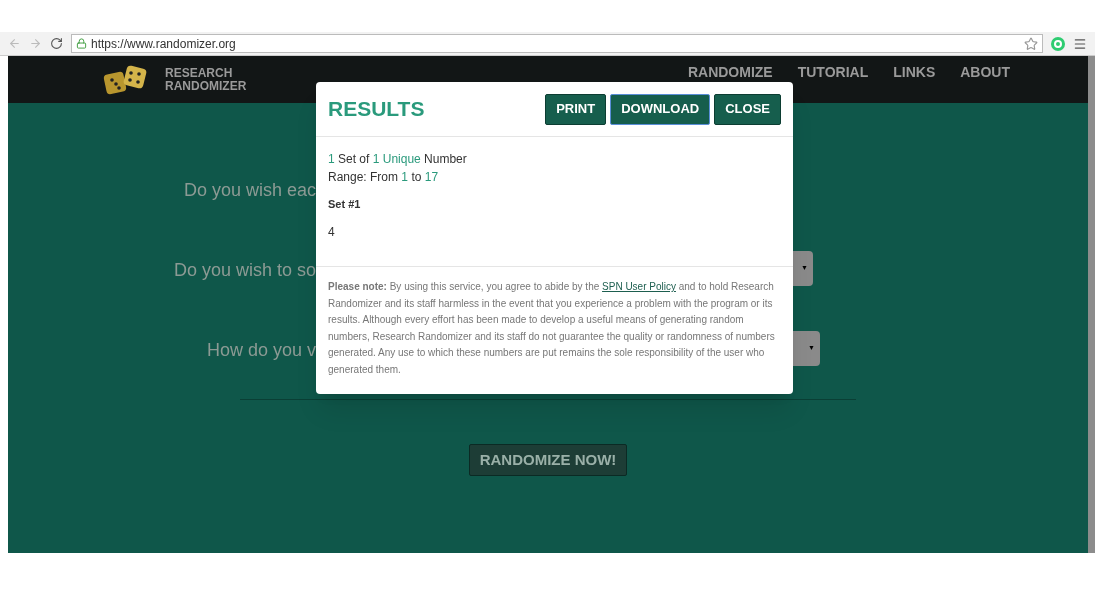  What do you see at coordinates (206, 73) in the screenshot?
I see `logo-text: RESEARCH` at bounding box center [206, 73].